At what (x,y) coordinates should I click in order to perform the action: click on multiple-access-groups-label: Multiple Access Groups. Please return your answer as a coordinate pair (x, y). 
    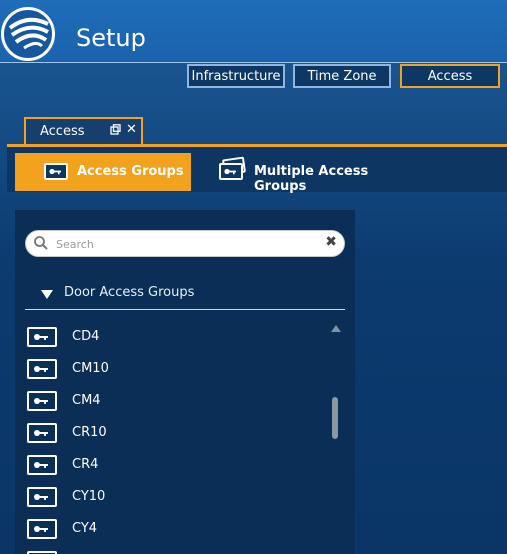
    Looking at the image, I should click on (311, 179).